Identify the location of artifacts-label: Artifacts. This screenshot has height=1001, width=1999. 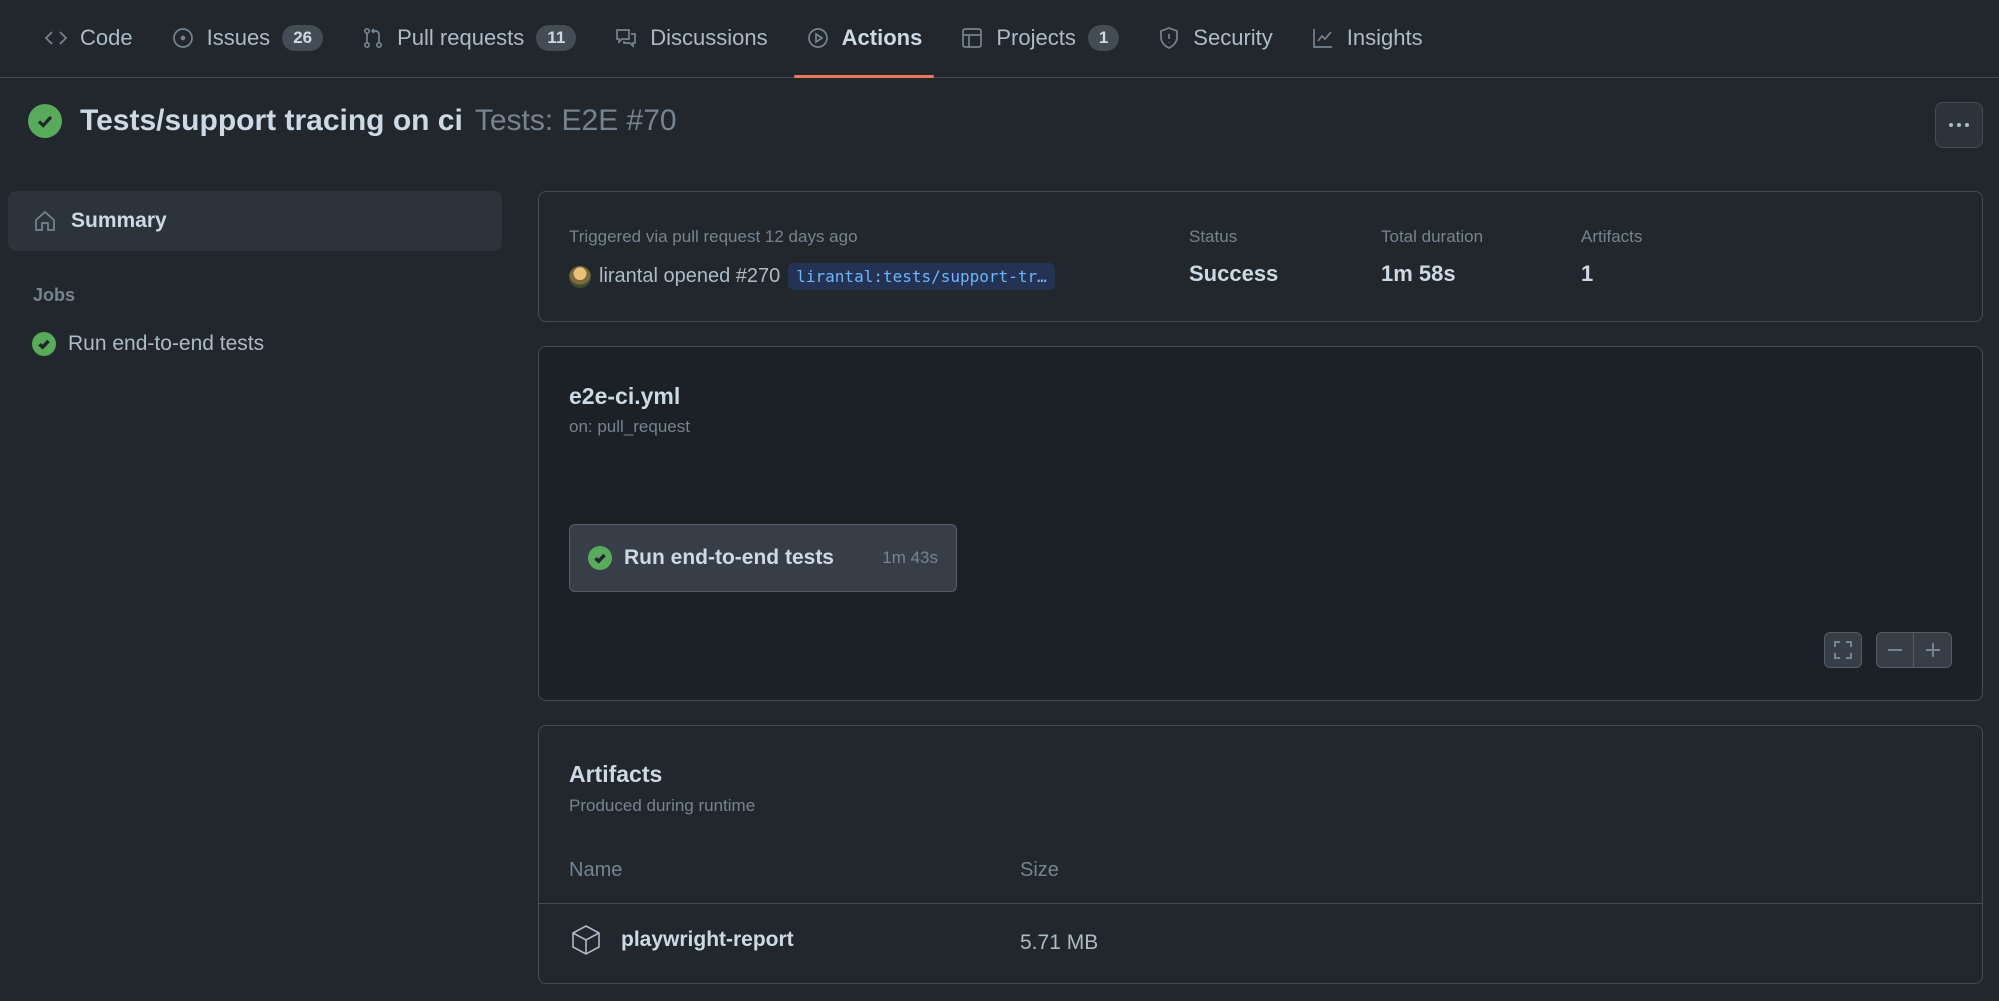
(1612, 236).